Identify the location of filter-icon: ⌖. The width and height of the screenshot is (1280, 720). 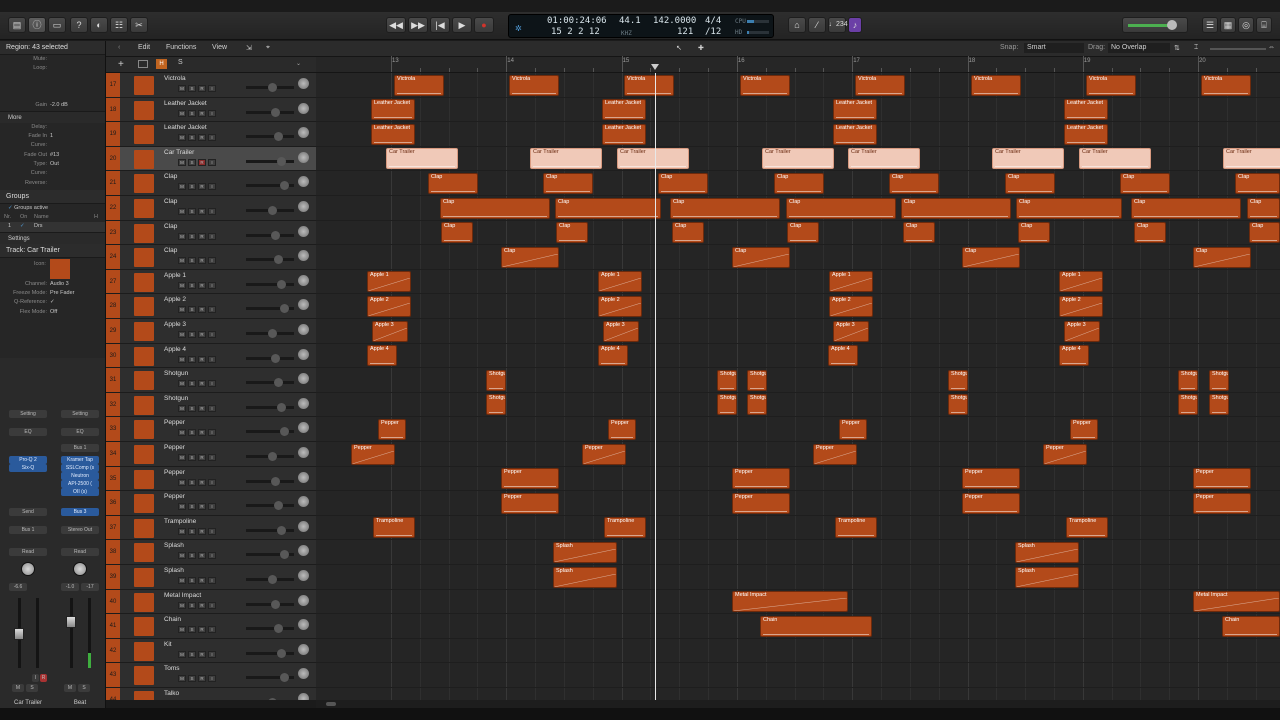
(268, 48).